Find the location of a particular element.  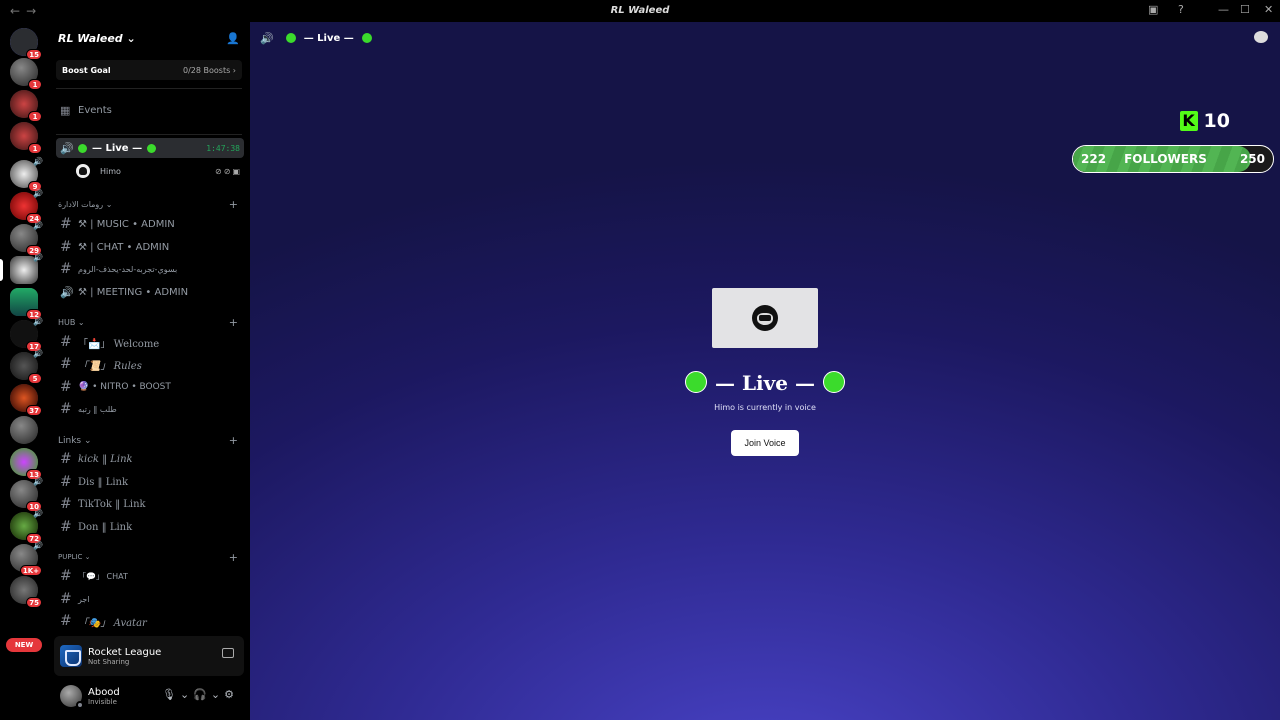

add-member-icon: 👤 is located at coordinates (233, 38).